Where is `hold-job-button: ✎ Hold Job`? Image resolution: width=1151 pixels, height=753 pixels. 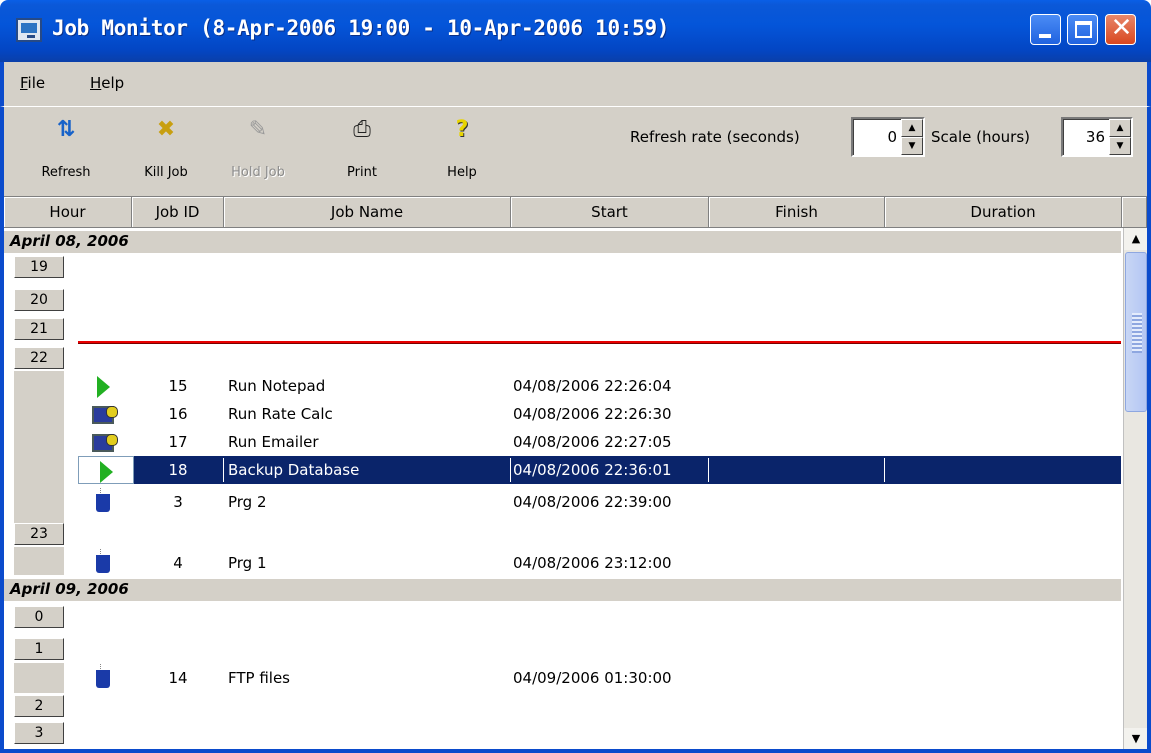 hold-job-button: ✎ Hold Job is located at coordinates (258, 148).